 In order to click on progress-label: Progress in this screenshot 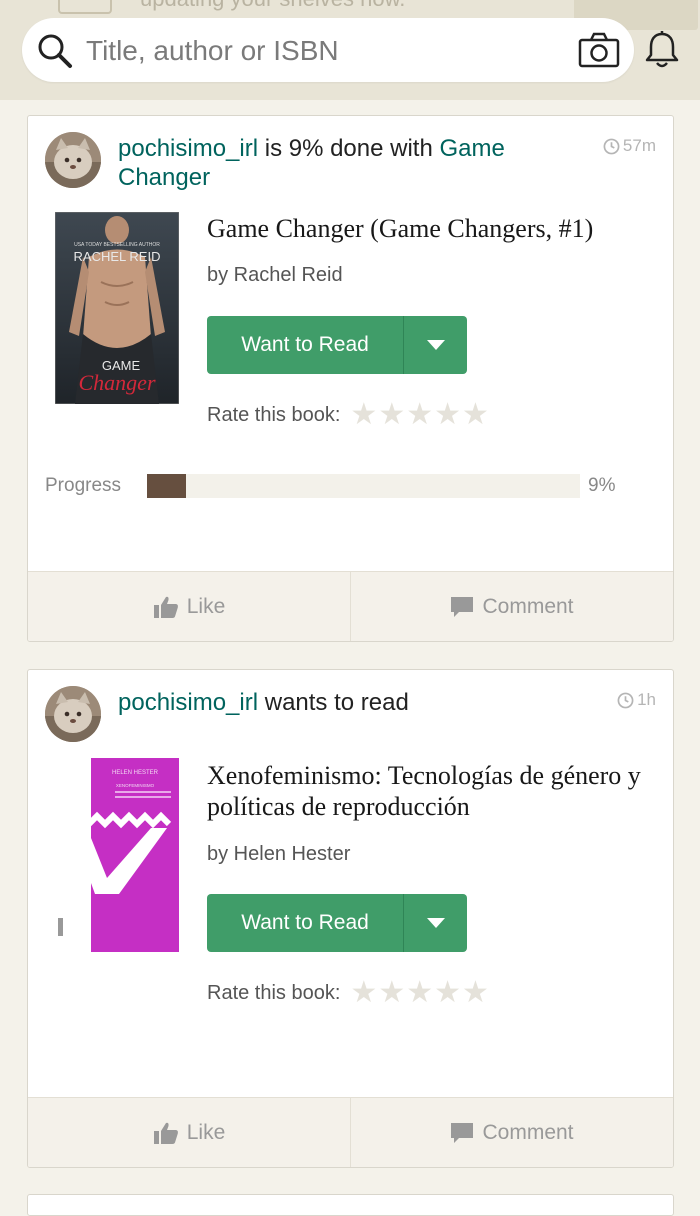, I will do `click(83, 485)`.